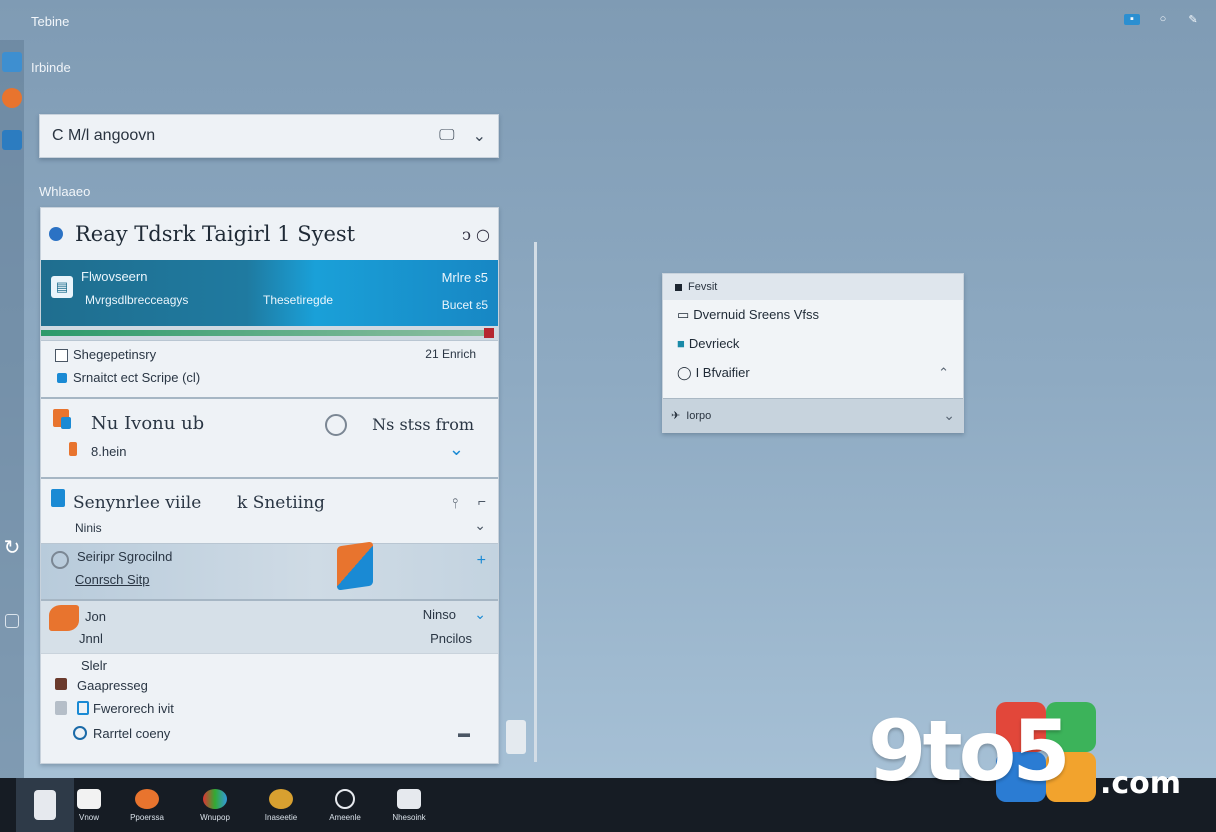  Describe the element at coordinates (446, 136) in the screenshot. I see `monitor-icon: 🖵` at that location.